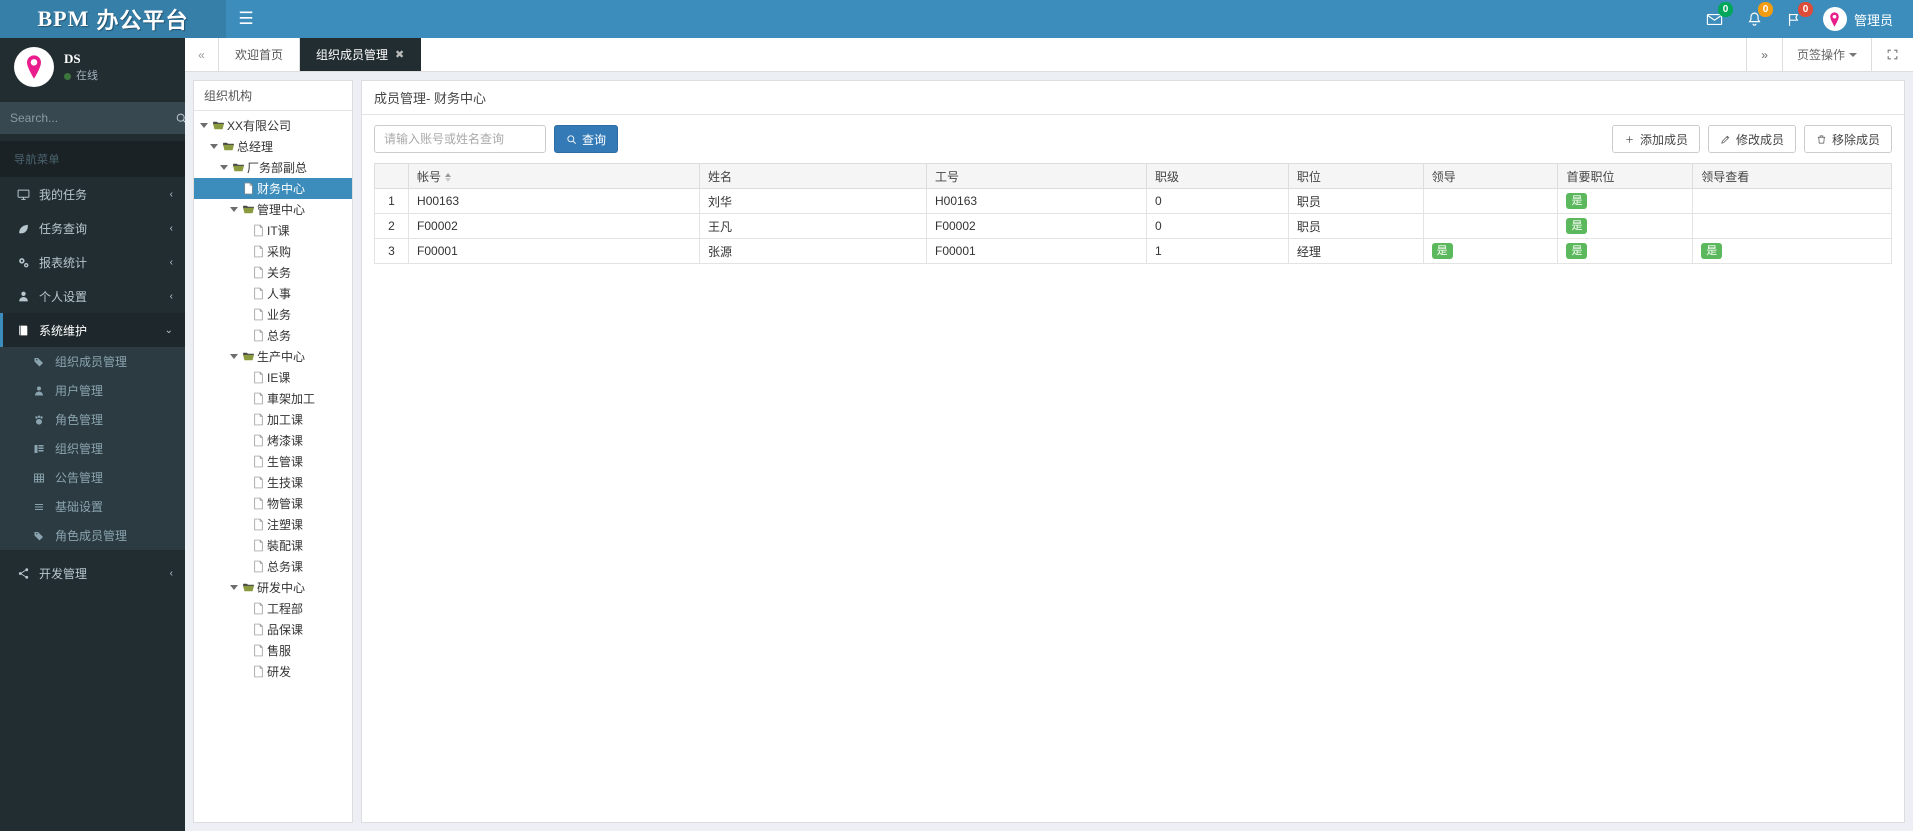 Image resolution: width=1913 pixels, height=831 pixels. Describe the element at coordinates (1826, 54) in the screenshot. I see `tab-operations-dropdown: 页签操作` at that location.